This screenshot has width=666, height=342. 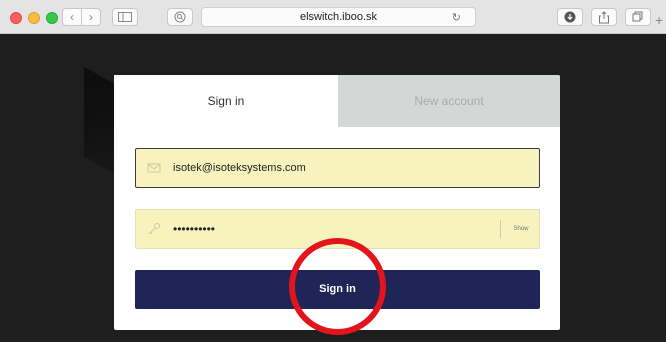 I want to click on share-icon, so click(x=604, y=17).